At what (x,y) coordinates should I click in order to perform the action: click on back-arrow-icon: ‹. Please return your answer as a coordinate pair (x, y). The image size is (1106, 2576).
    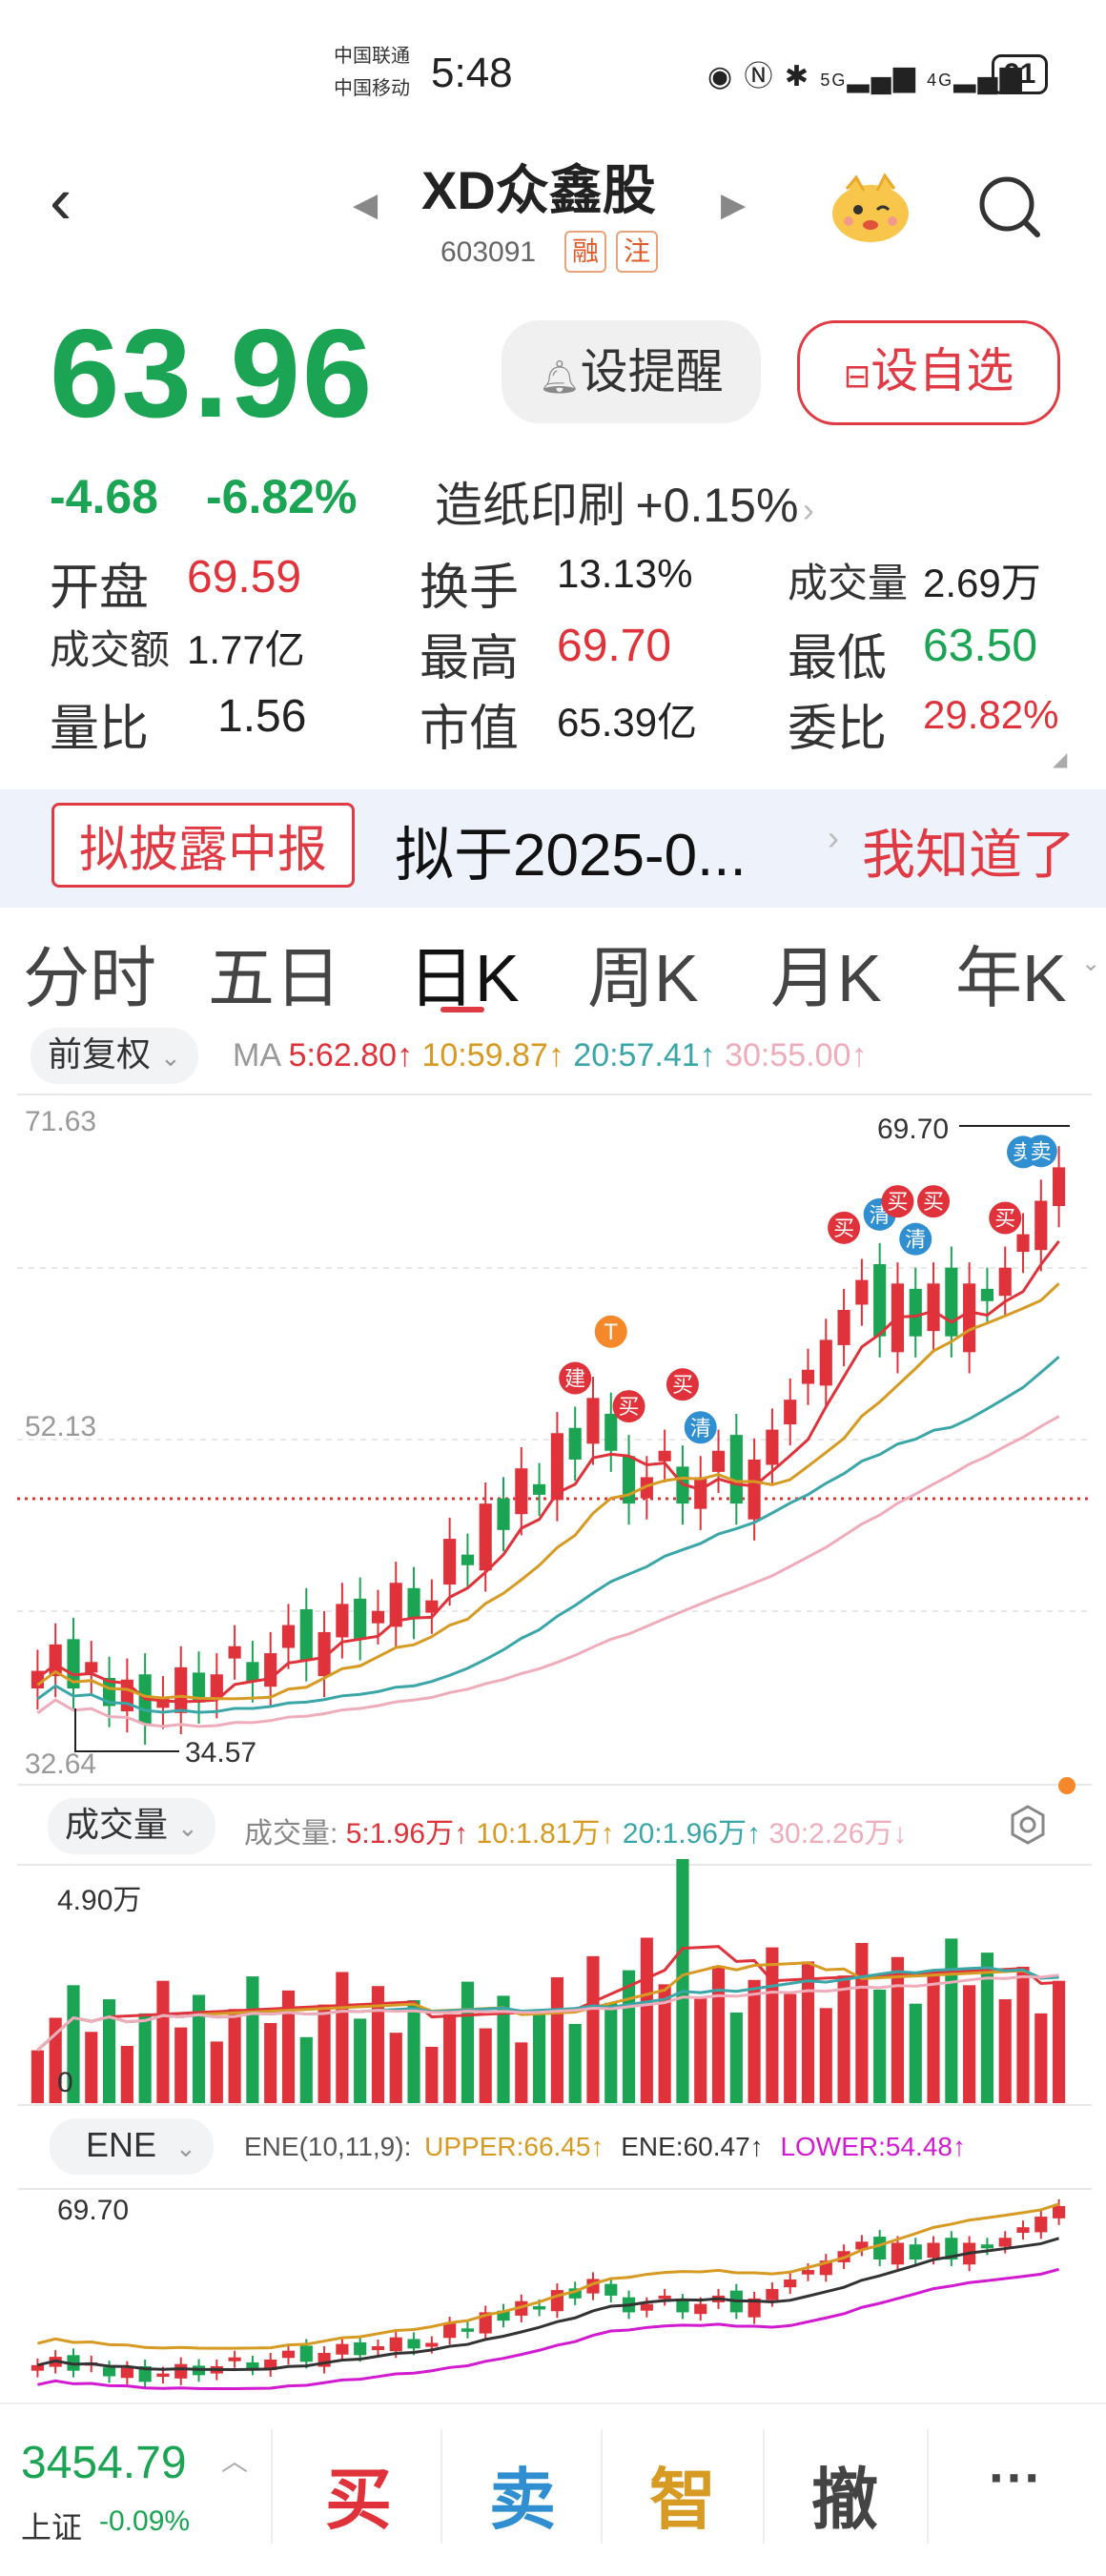
    Looking at the image, I should click on (61, 200).